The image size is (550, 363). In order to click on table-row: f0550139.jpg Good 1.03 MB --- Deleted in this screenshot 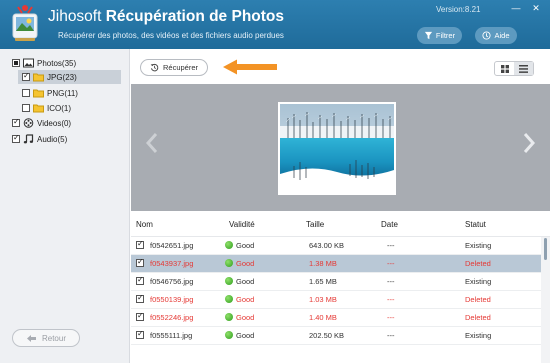, I will do `click(336, 300)`.